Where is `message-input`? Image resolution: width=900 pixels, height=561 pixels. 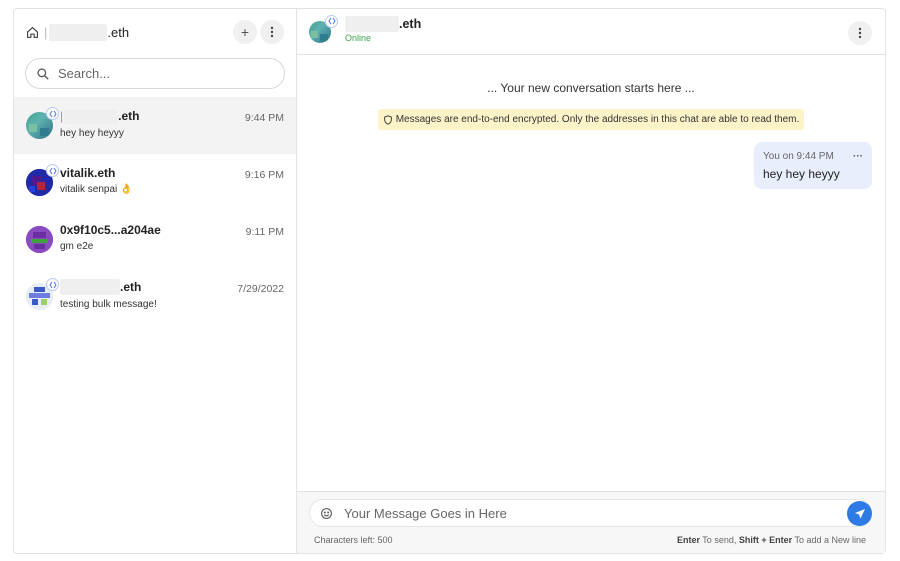 message-input is located at coordinates (584, 513).